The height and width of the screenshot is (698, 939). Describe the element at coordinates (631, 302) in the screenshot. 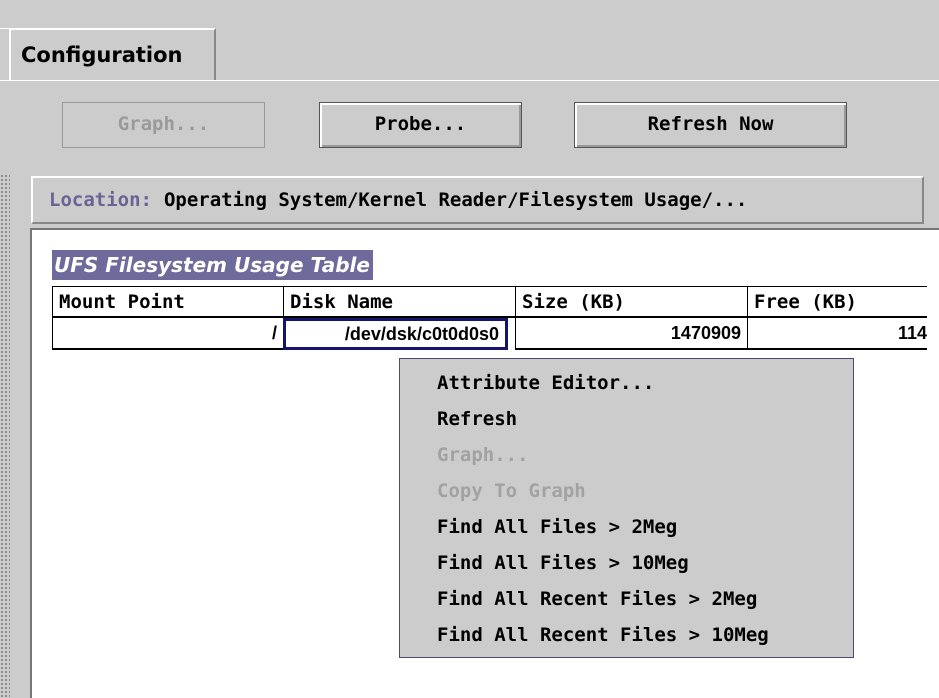

I see `column-header-size: Size (KB)` at that location.